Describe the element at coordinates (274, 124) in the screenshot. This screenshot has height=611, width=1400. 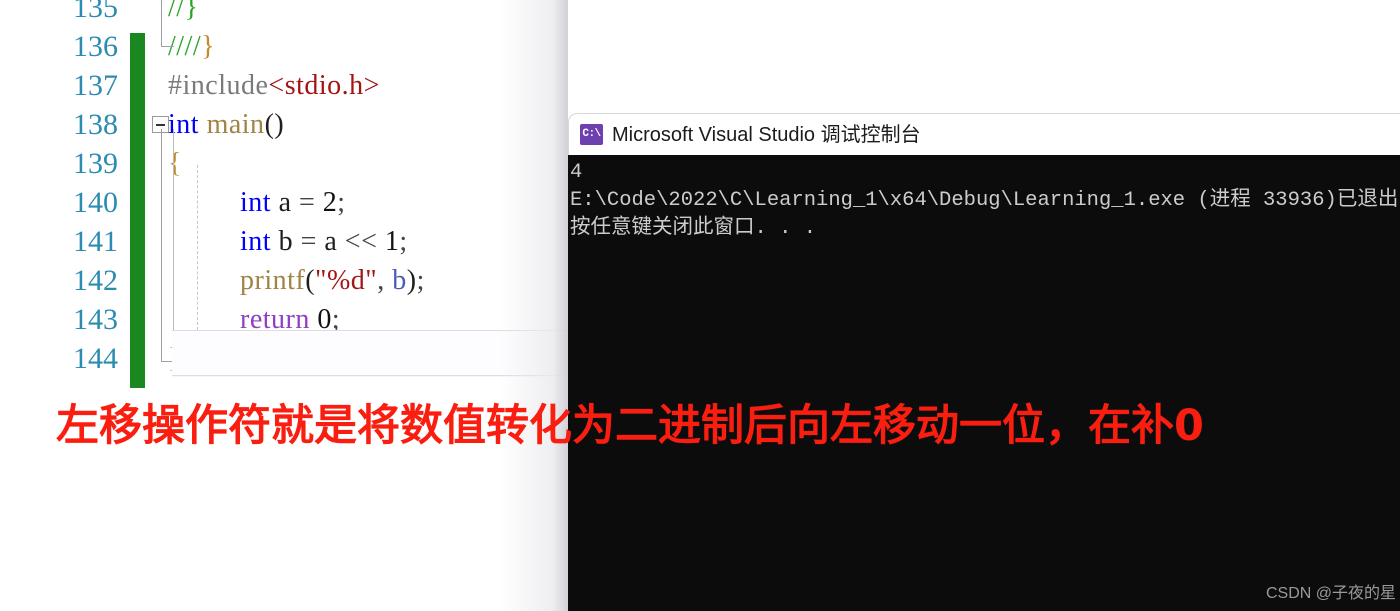
I see `code-token: ()` at that location.